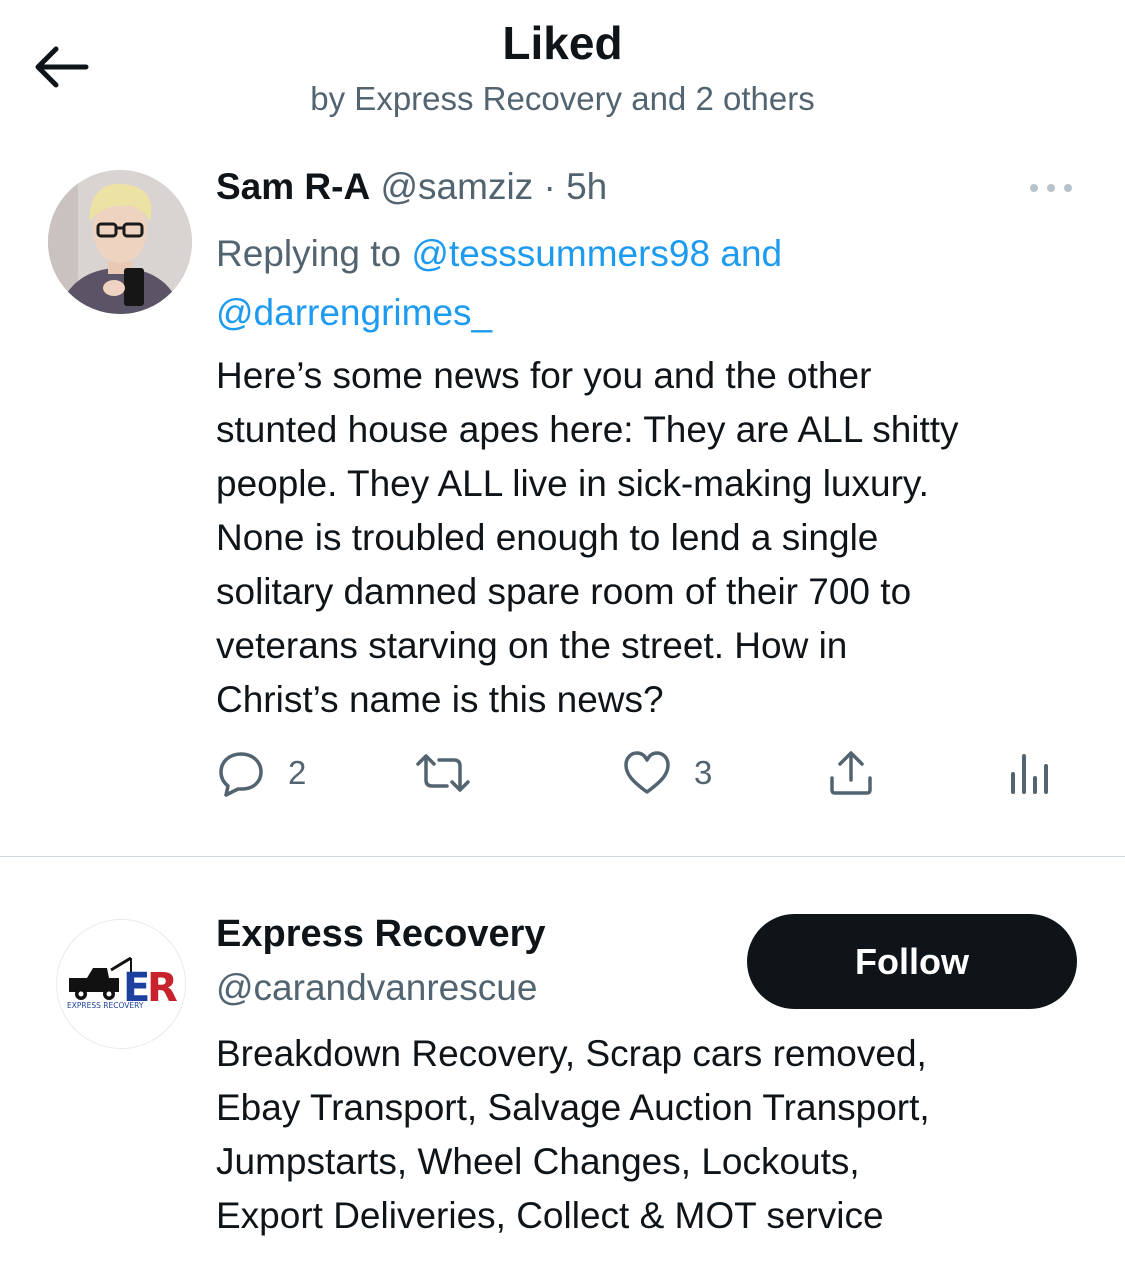 This screenshot has height=1285, width=1125. I want to click on tweet-text-line: Christ’s name is this news?, so click(440, 699).